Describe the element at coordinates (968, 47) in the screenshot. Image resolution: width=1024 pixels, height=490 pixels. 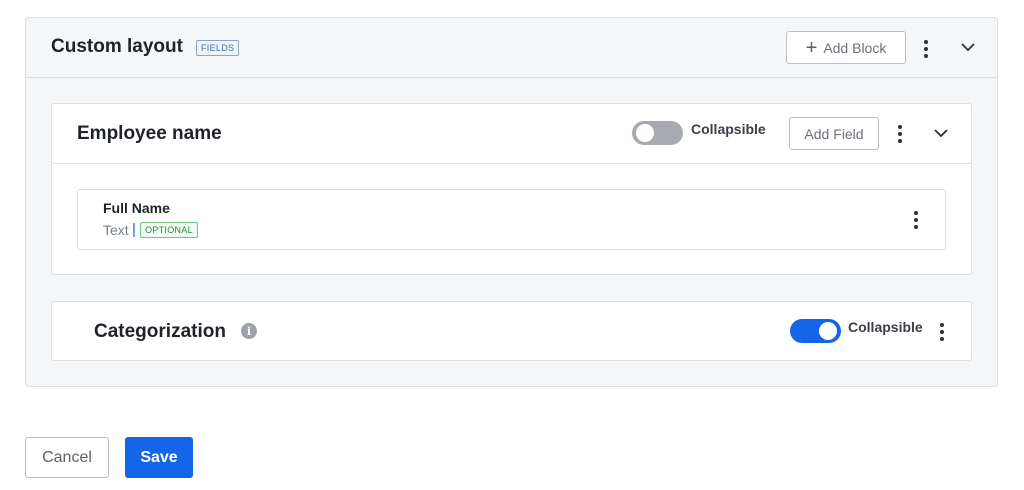
I see `layout-chevron-down-icon` at that location.